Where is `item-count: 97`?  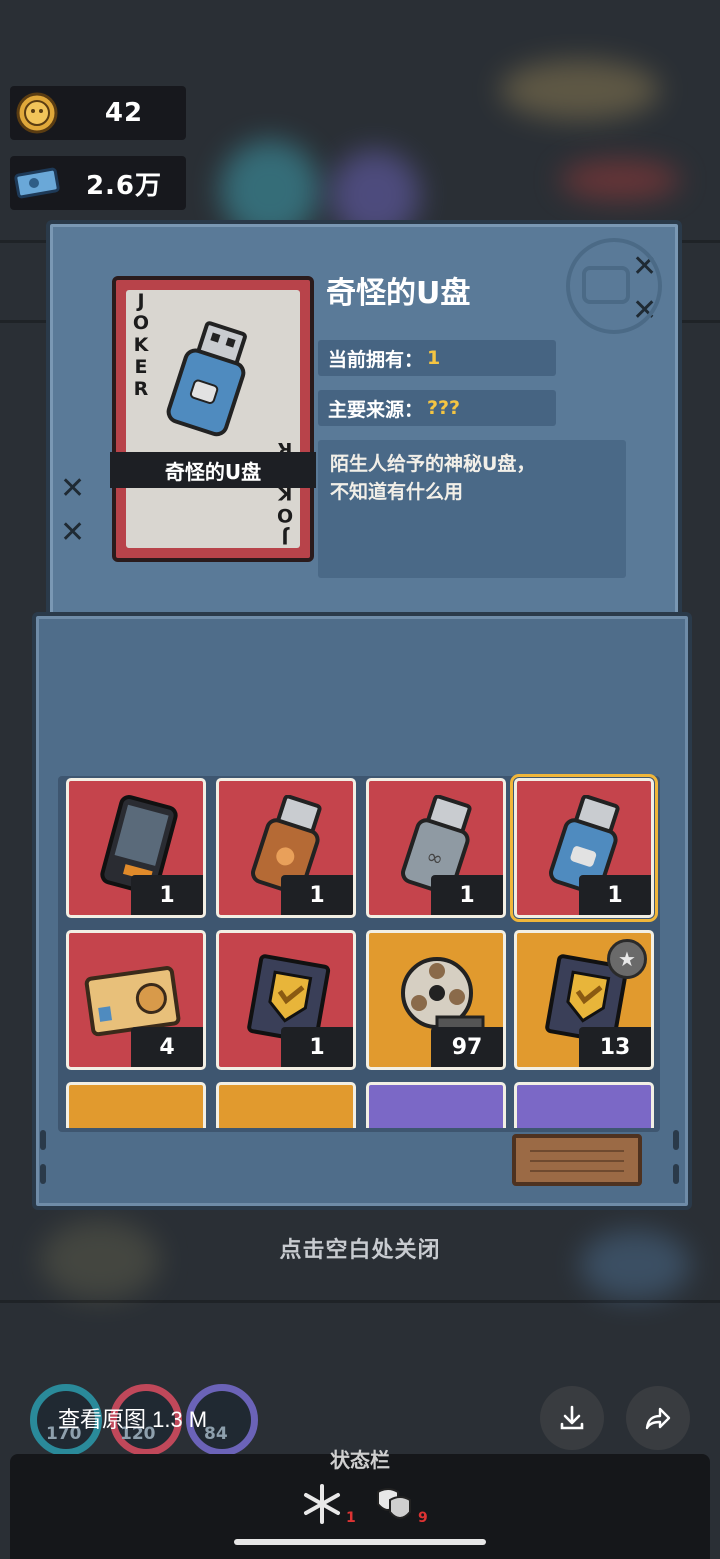 item-count: 97 is located at coordinates (467, 1047).